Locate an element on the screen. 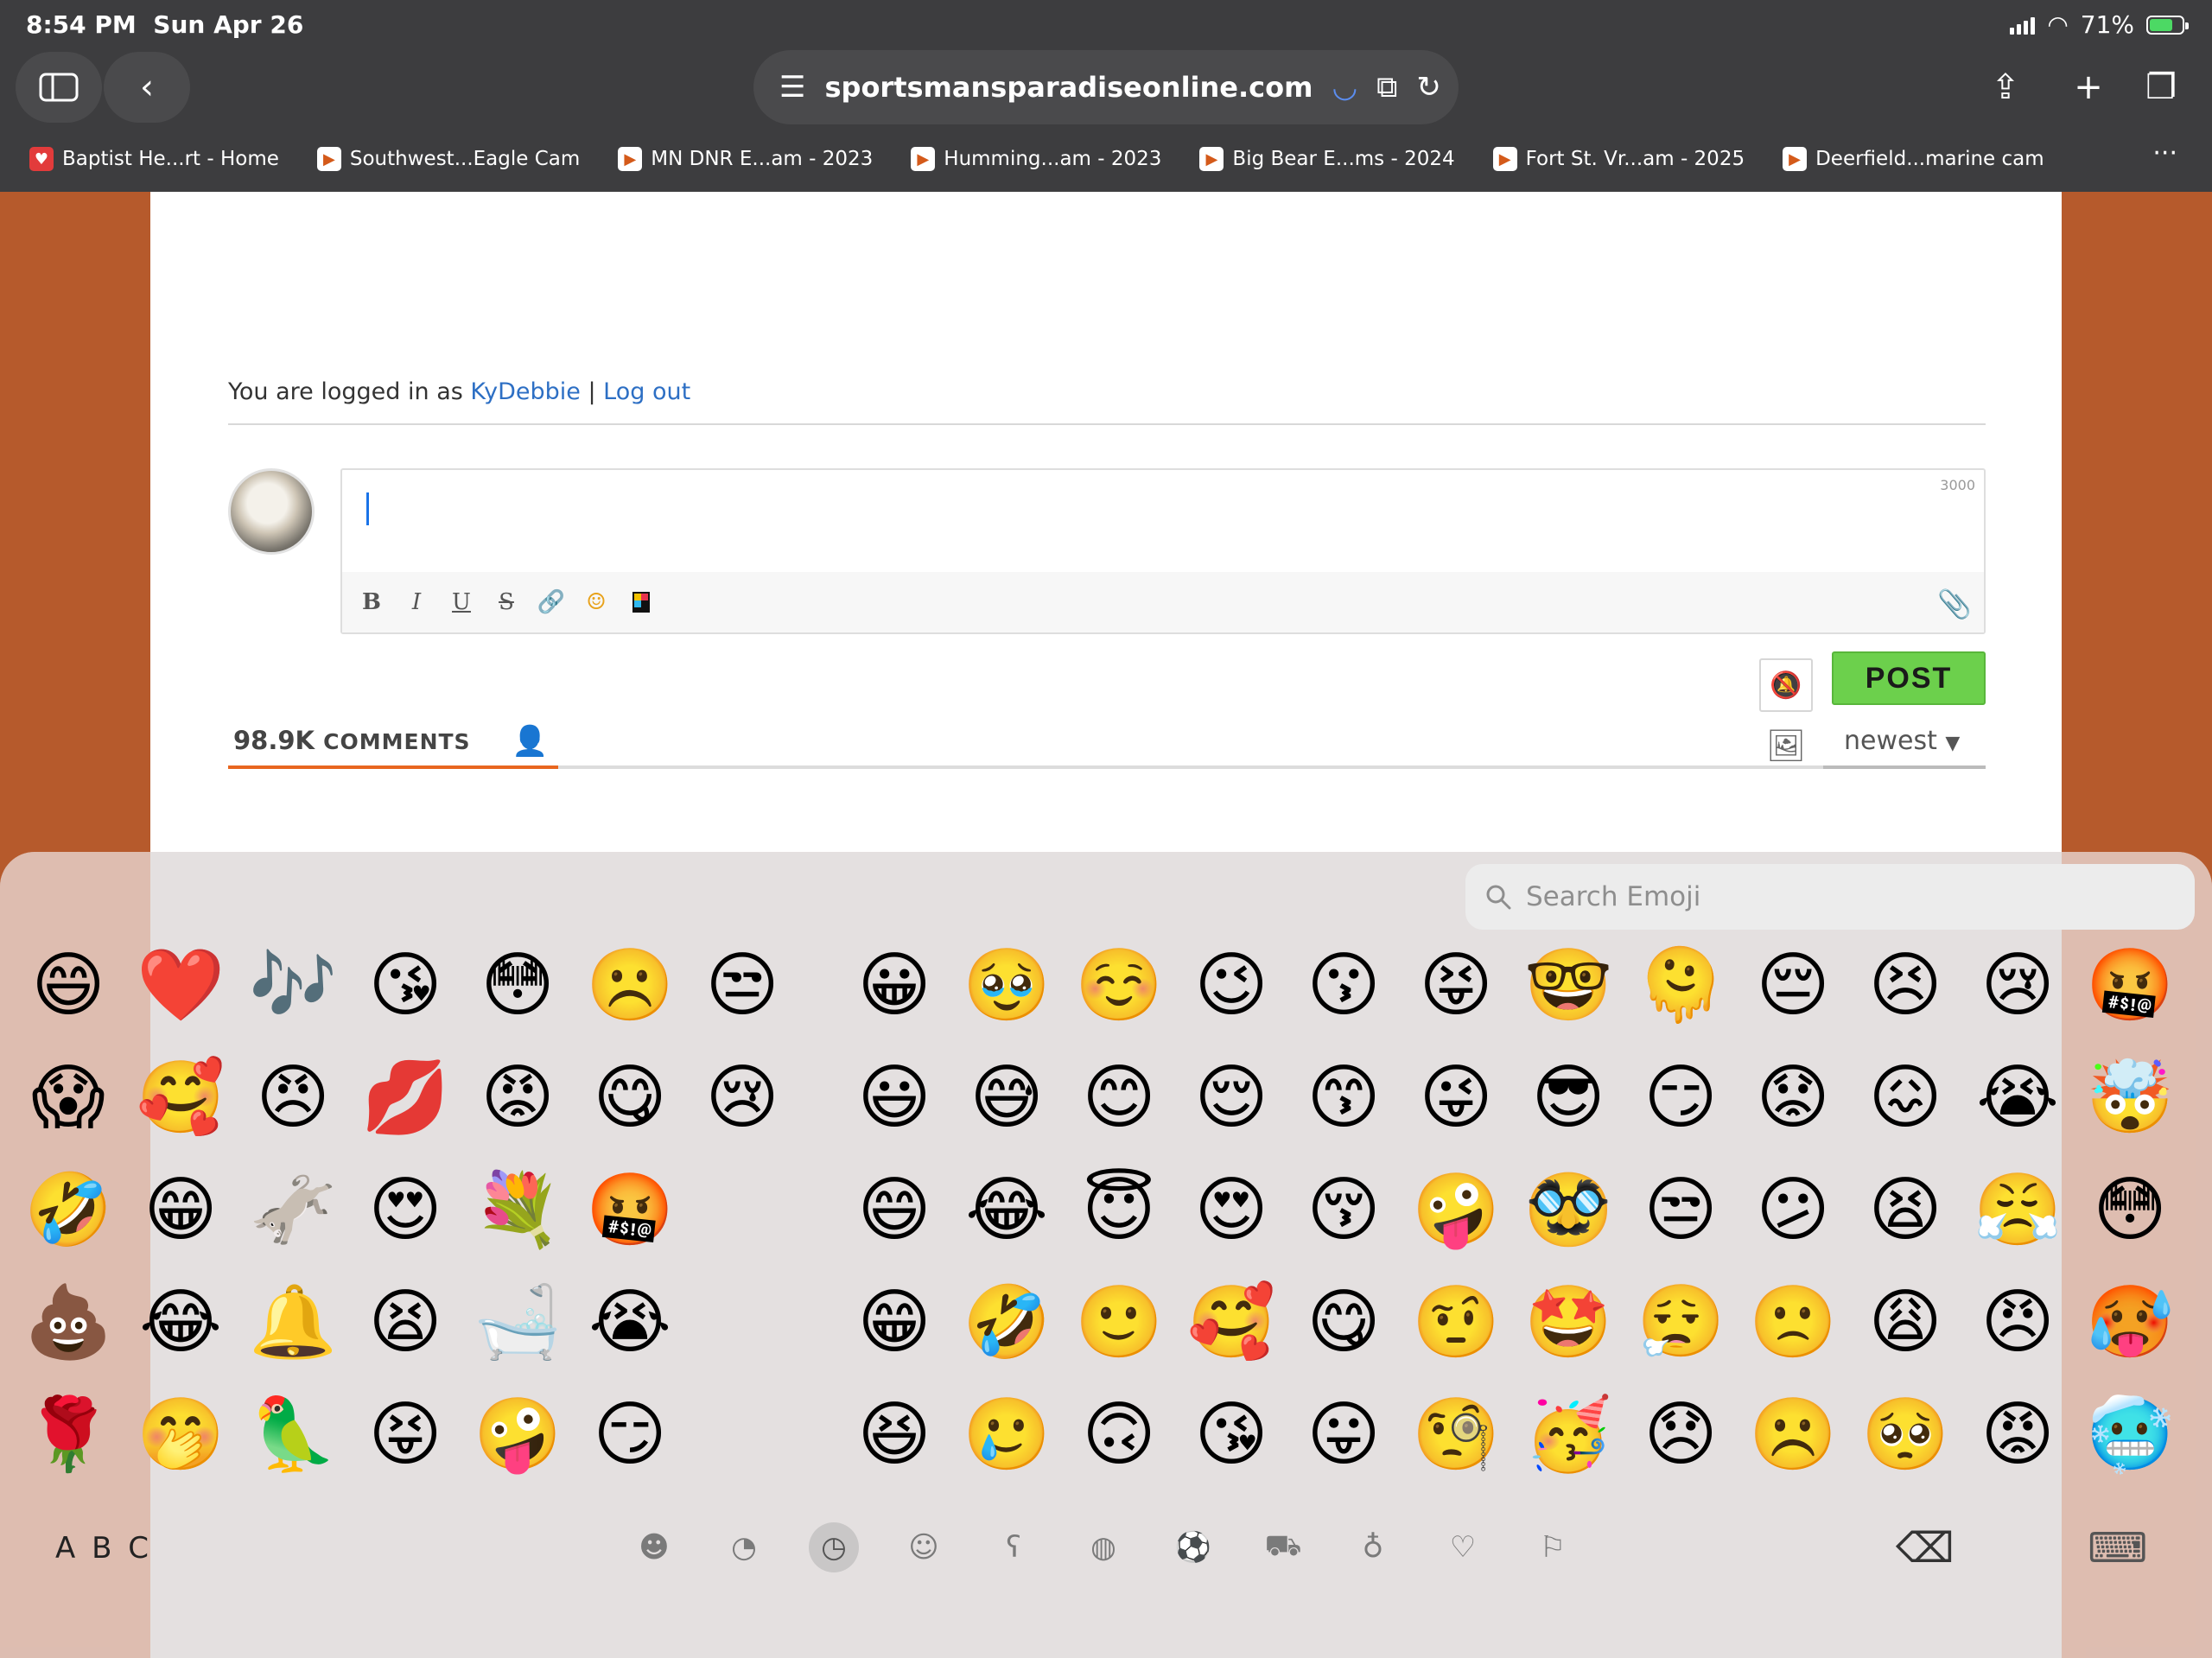 This screenshot has height=1658, width=2212. username-link: KyDebbie is located at coordinates (525, 391).